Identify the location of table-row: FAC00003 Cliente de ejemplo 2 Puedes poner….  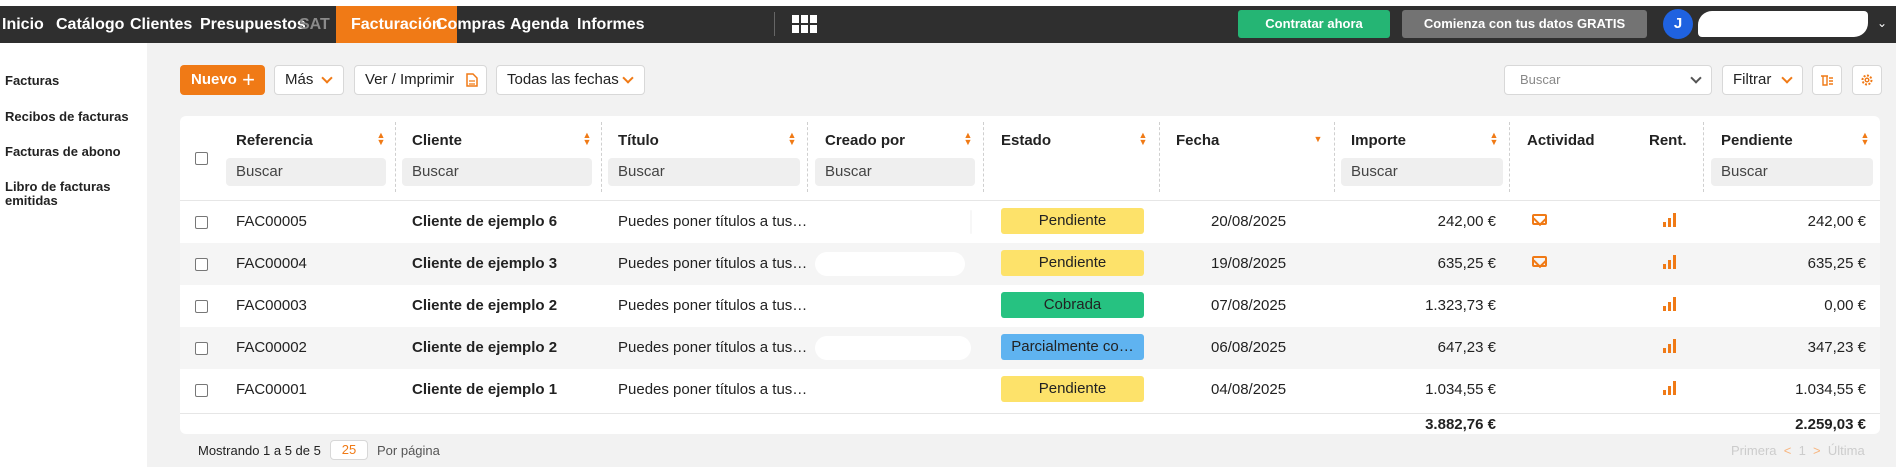
(1030, 306).